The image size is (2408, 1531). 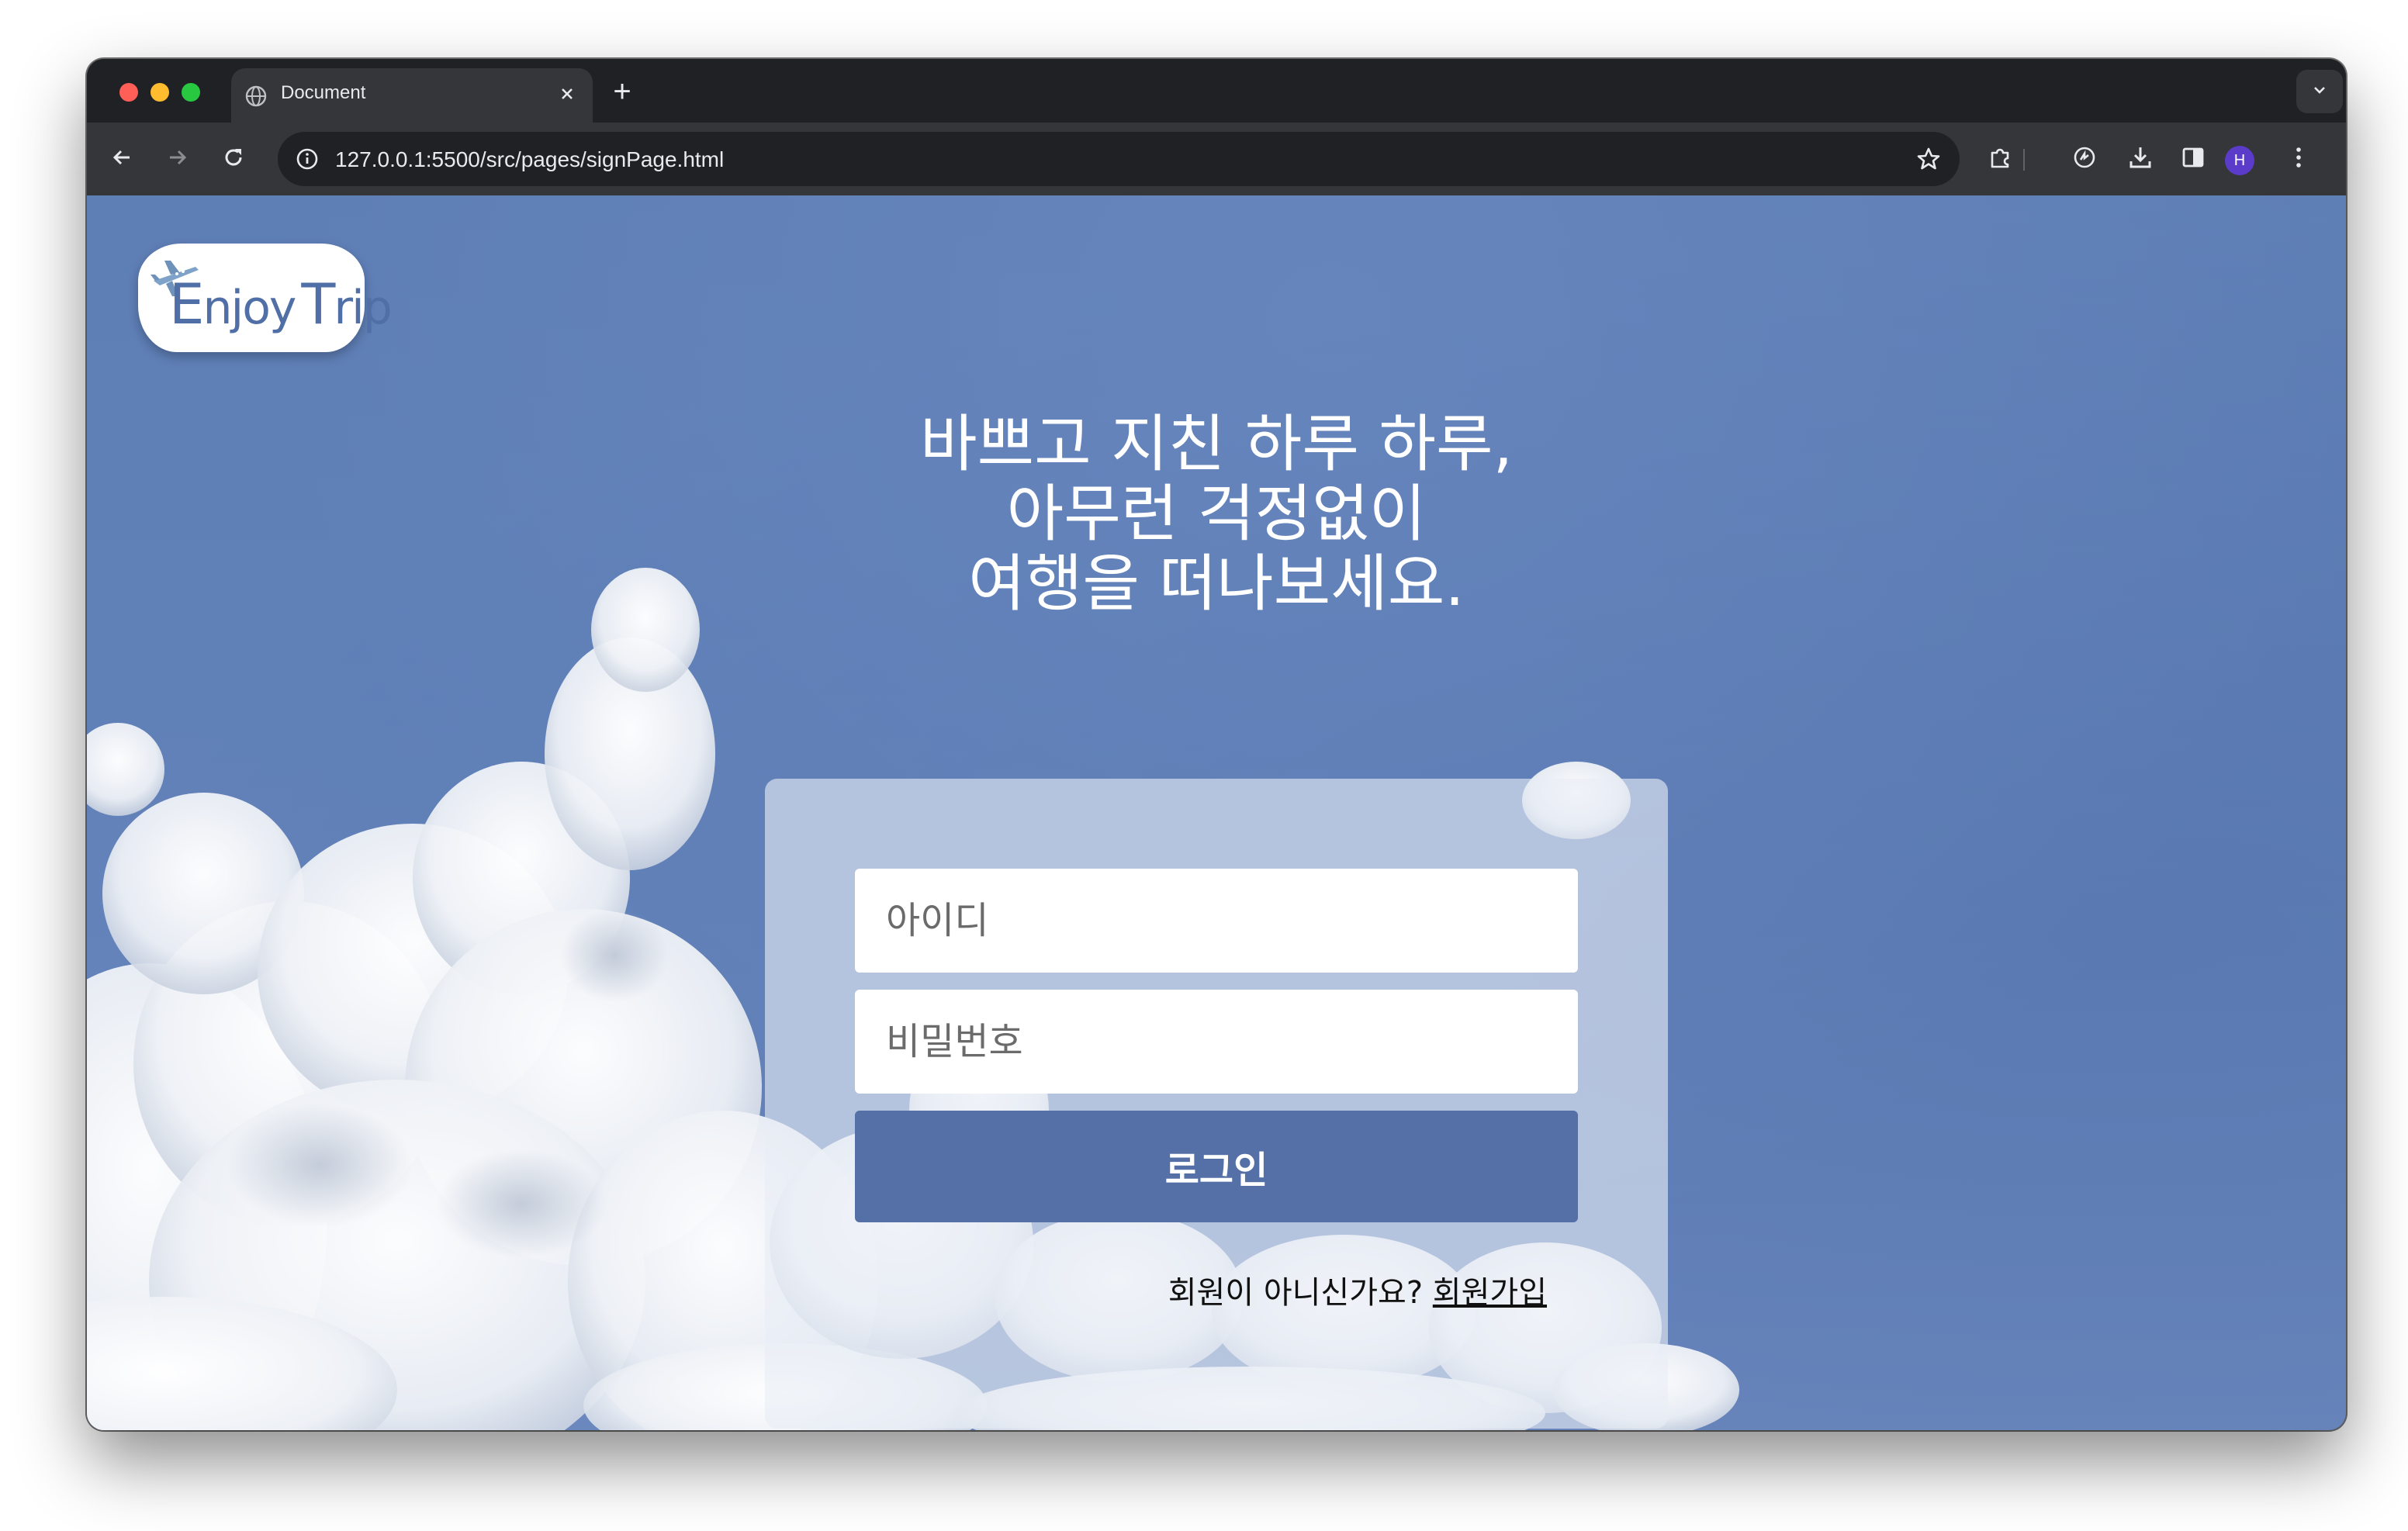 I want to click on browser-toolbar: 127.0.0.1:5500/src/pages/signPage.html H, so click(x=1216, y=159).